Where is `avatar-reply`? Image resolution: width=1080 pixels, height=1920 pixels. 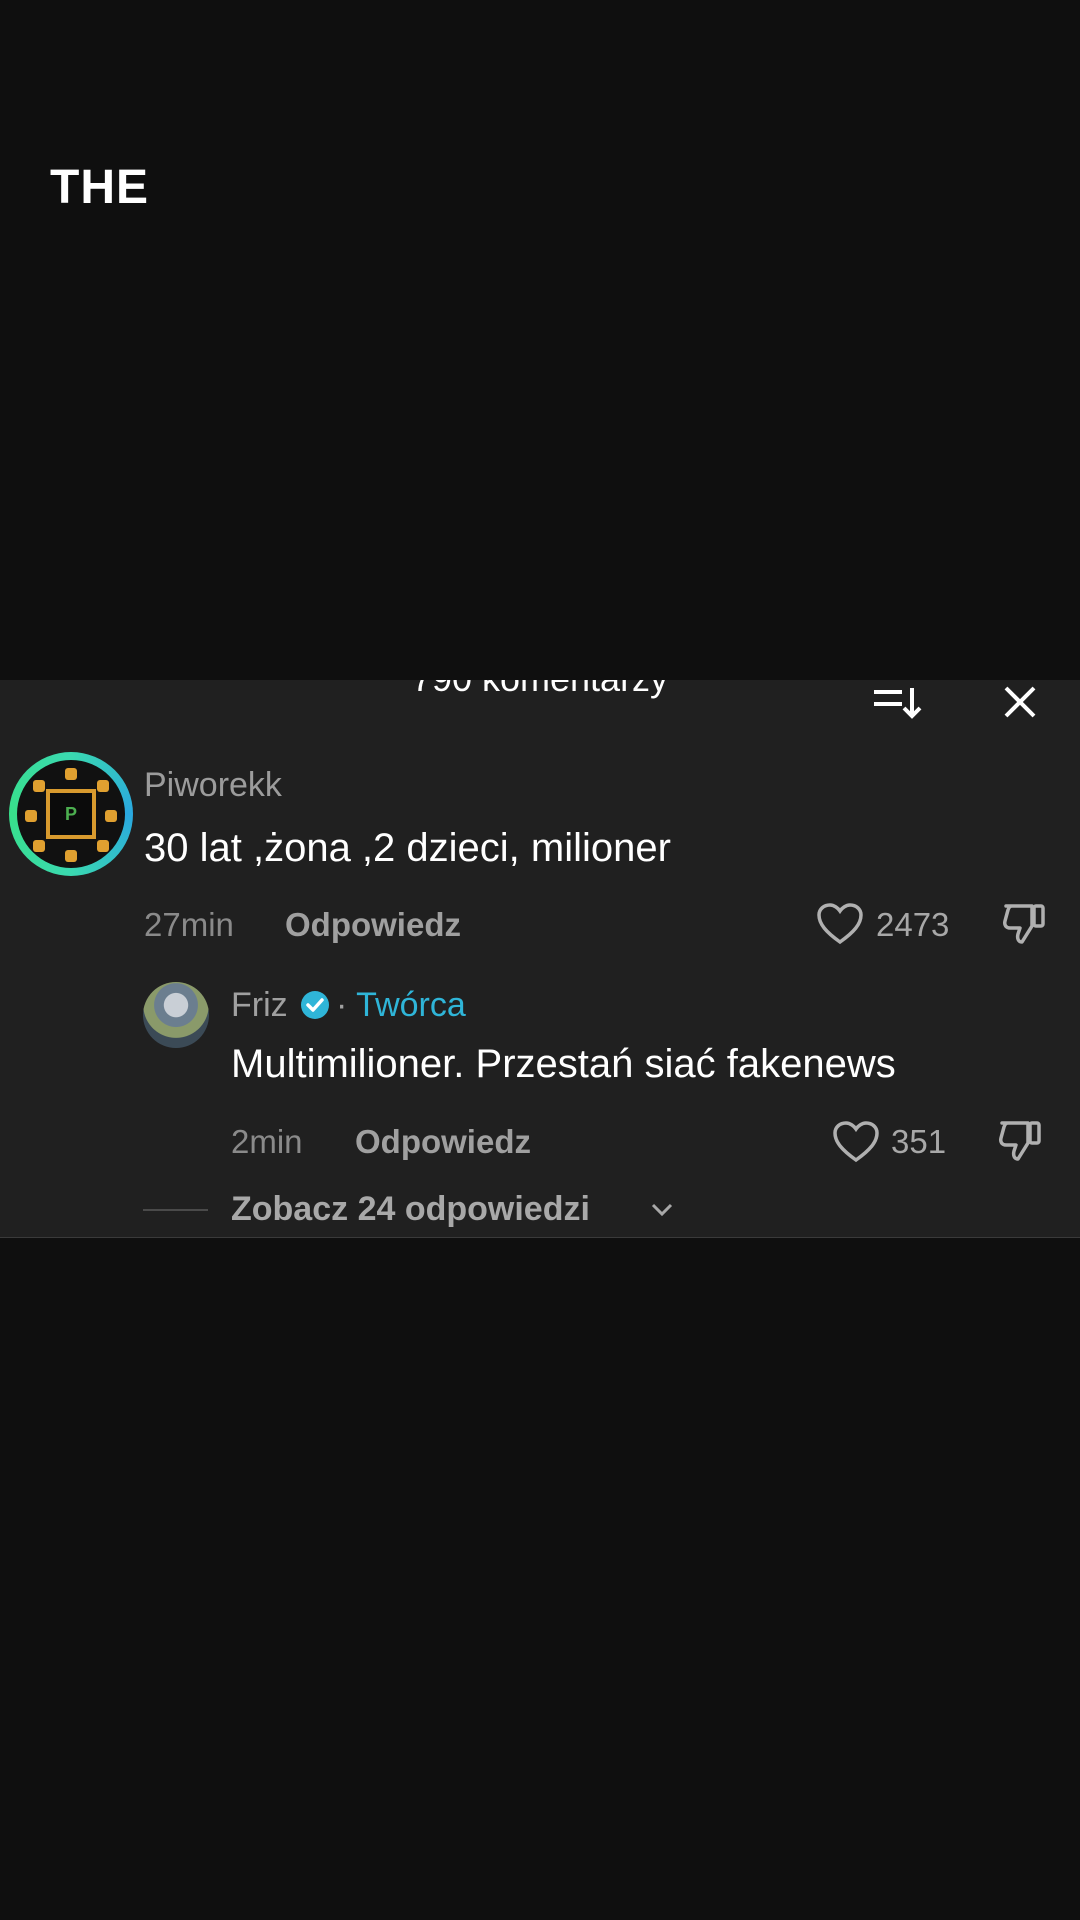
avatar-reply is located at coordinates (176, 1015).